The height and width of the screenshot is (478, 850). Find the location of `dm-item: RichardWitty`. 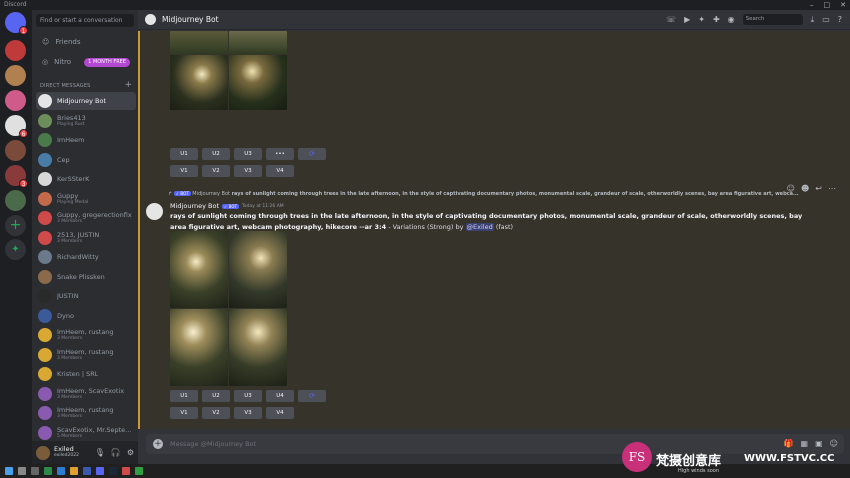

dm-item: RichardWitty is located at coordinates (86, 257).